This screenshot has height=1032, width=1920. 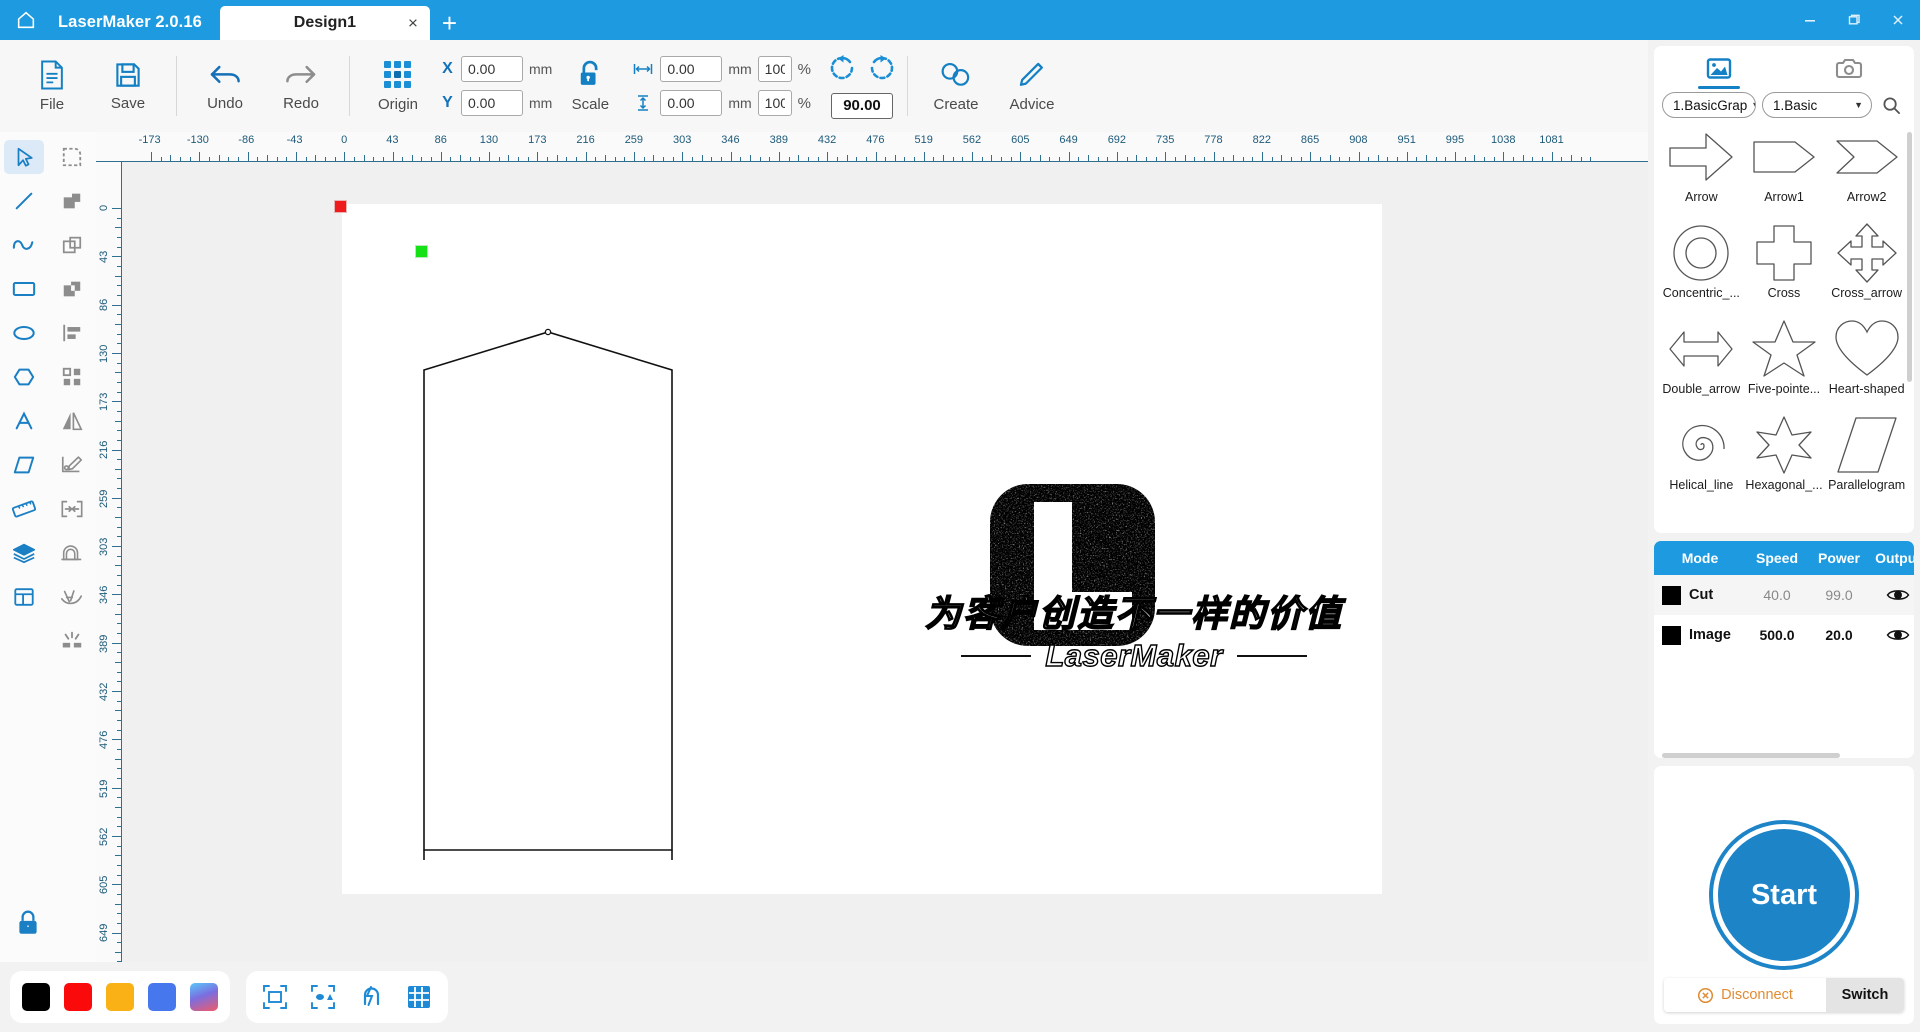 What do you see at coordinates (1865, 995) in the screenshot?
I see `switch-button: Switch` at bounding box center [1865, 995].